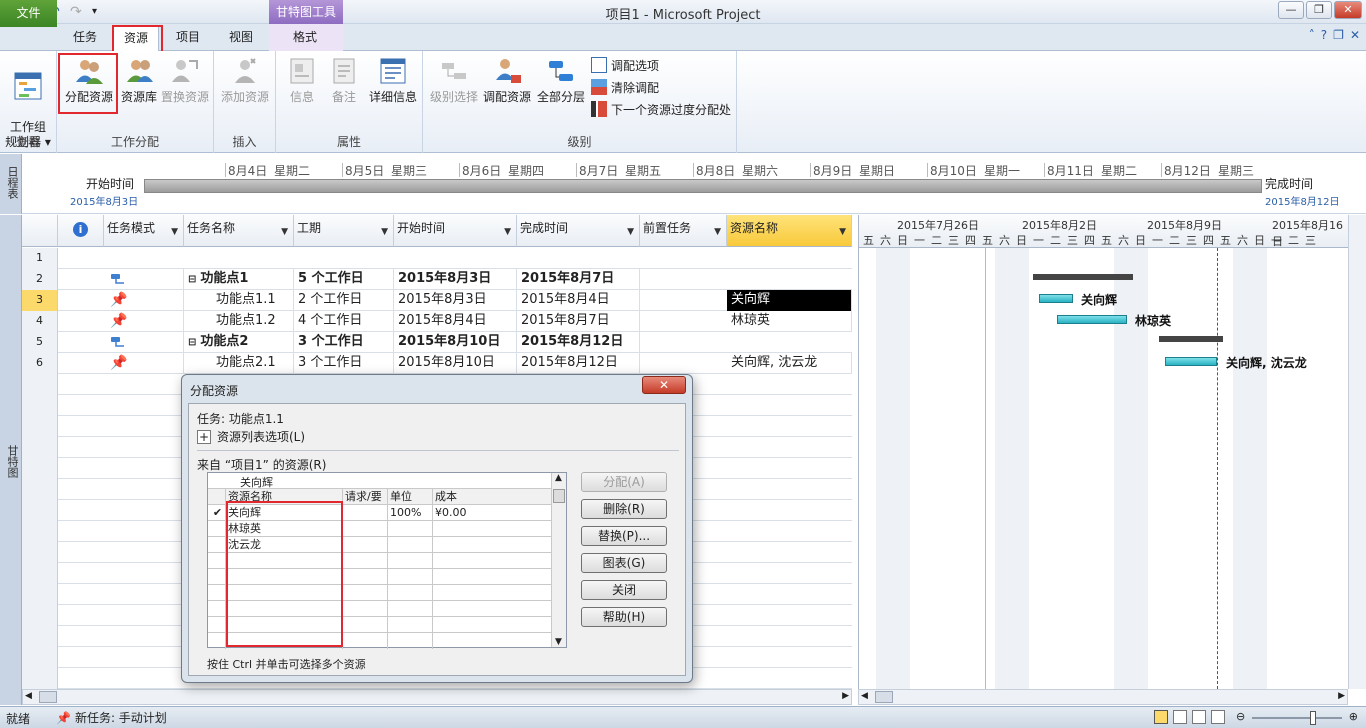 This screenshot has width=1366, height=728. What do you see at coordinates (1357, 452) in the screenshot?
I see `gantt-vertical-scrollbar` at bounding box center [1357, 452].